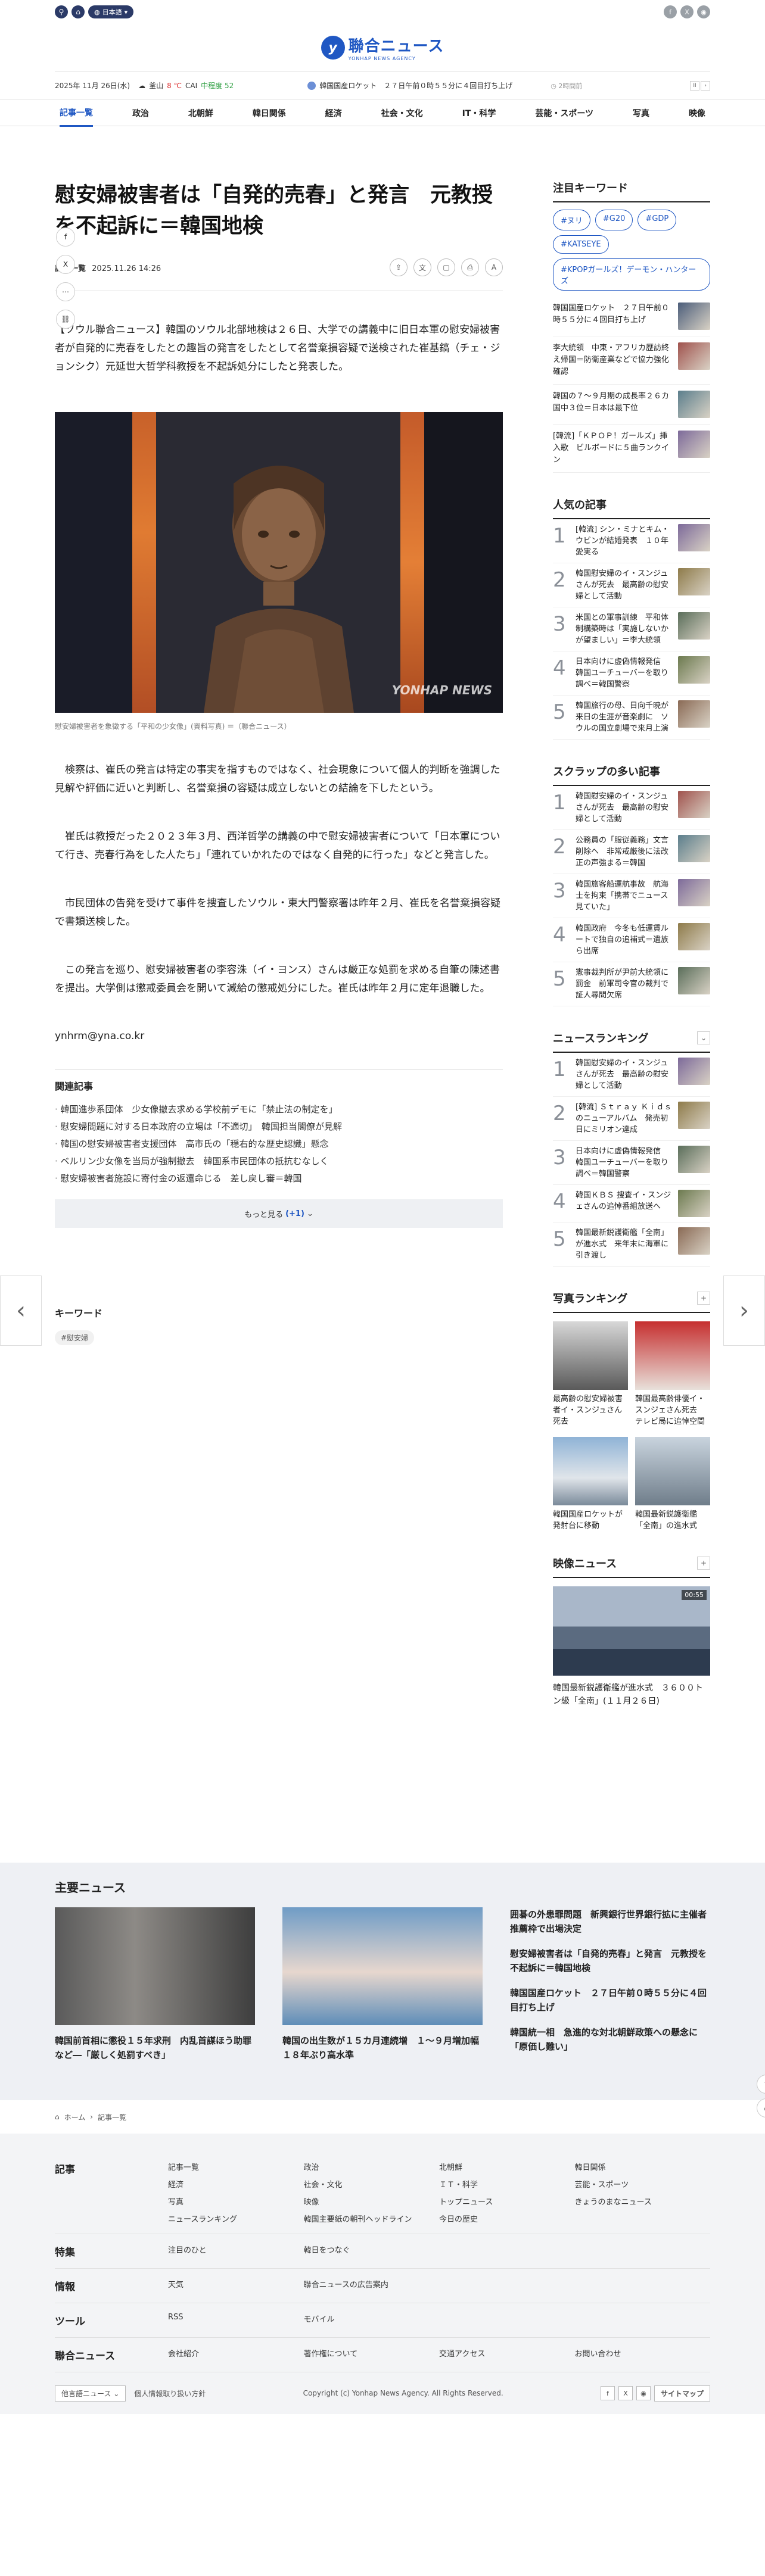  I want to click on sidebar-article: 李大統領 中東・アフリカ歴訪終え帰国＝防衛産業などで協力強化確認, so click(632, 361).